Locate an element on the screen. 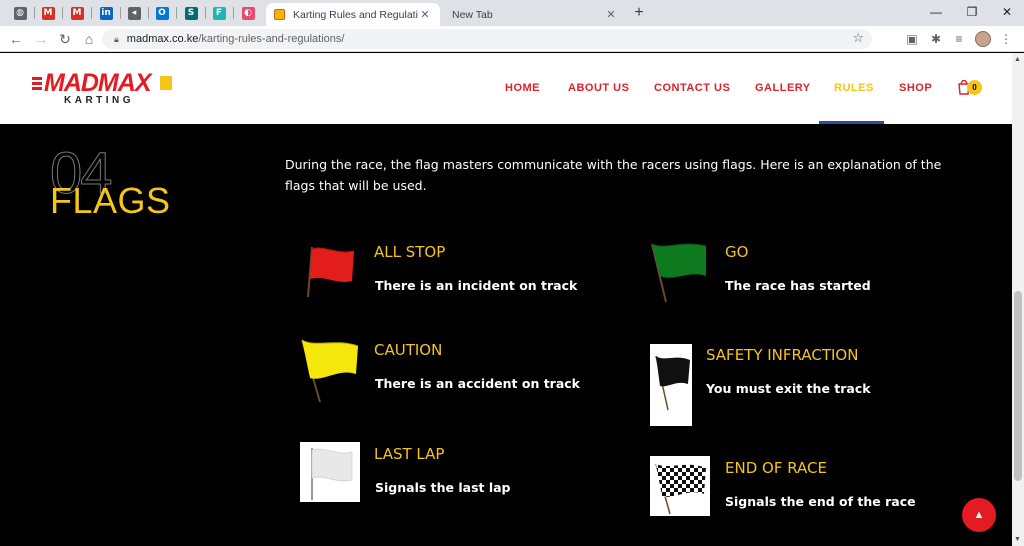 The height and width of the screenshot is (546, 1024). red-flag-icon is located at coordinates (331, 272).